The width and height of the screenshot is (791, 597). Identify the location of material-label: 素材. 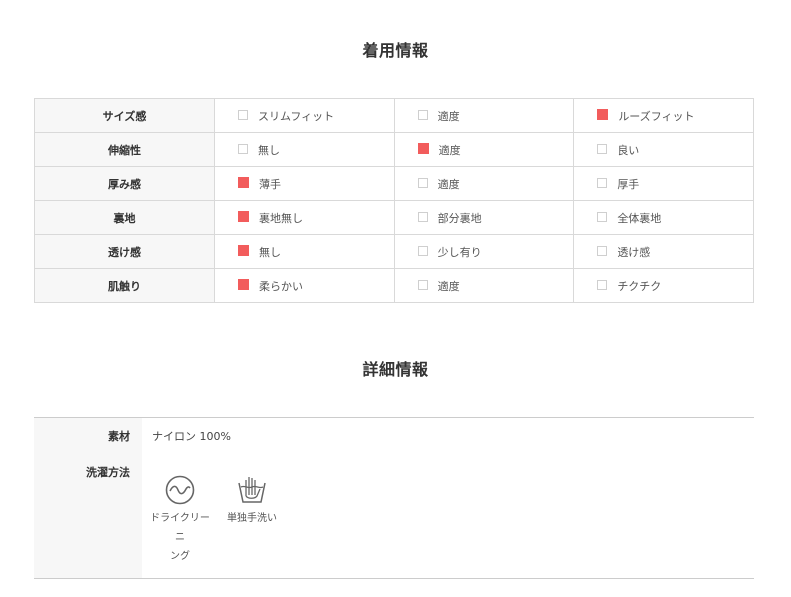
(119, 436).